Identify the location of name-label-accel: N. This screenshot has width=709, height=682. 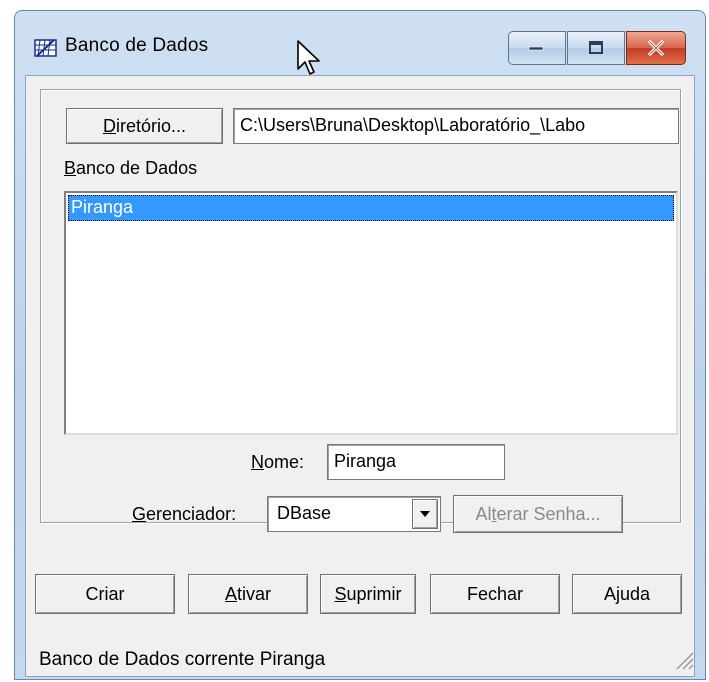
(257, 462).